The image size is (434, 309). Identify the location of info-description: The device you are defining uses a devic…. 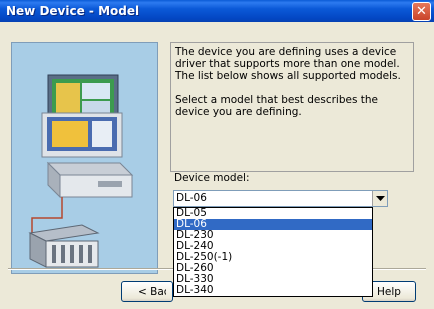
(288, 64).